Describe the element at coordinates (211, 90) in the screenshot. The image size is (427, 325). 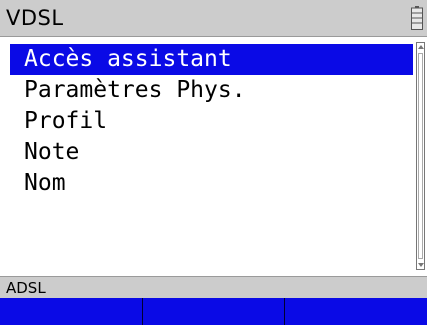
I see `menu-item-parametres-phys: Paramètres Phys.` at that location.